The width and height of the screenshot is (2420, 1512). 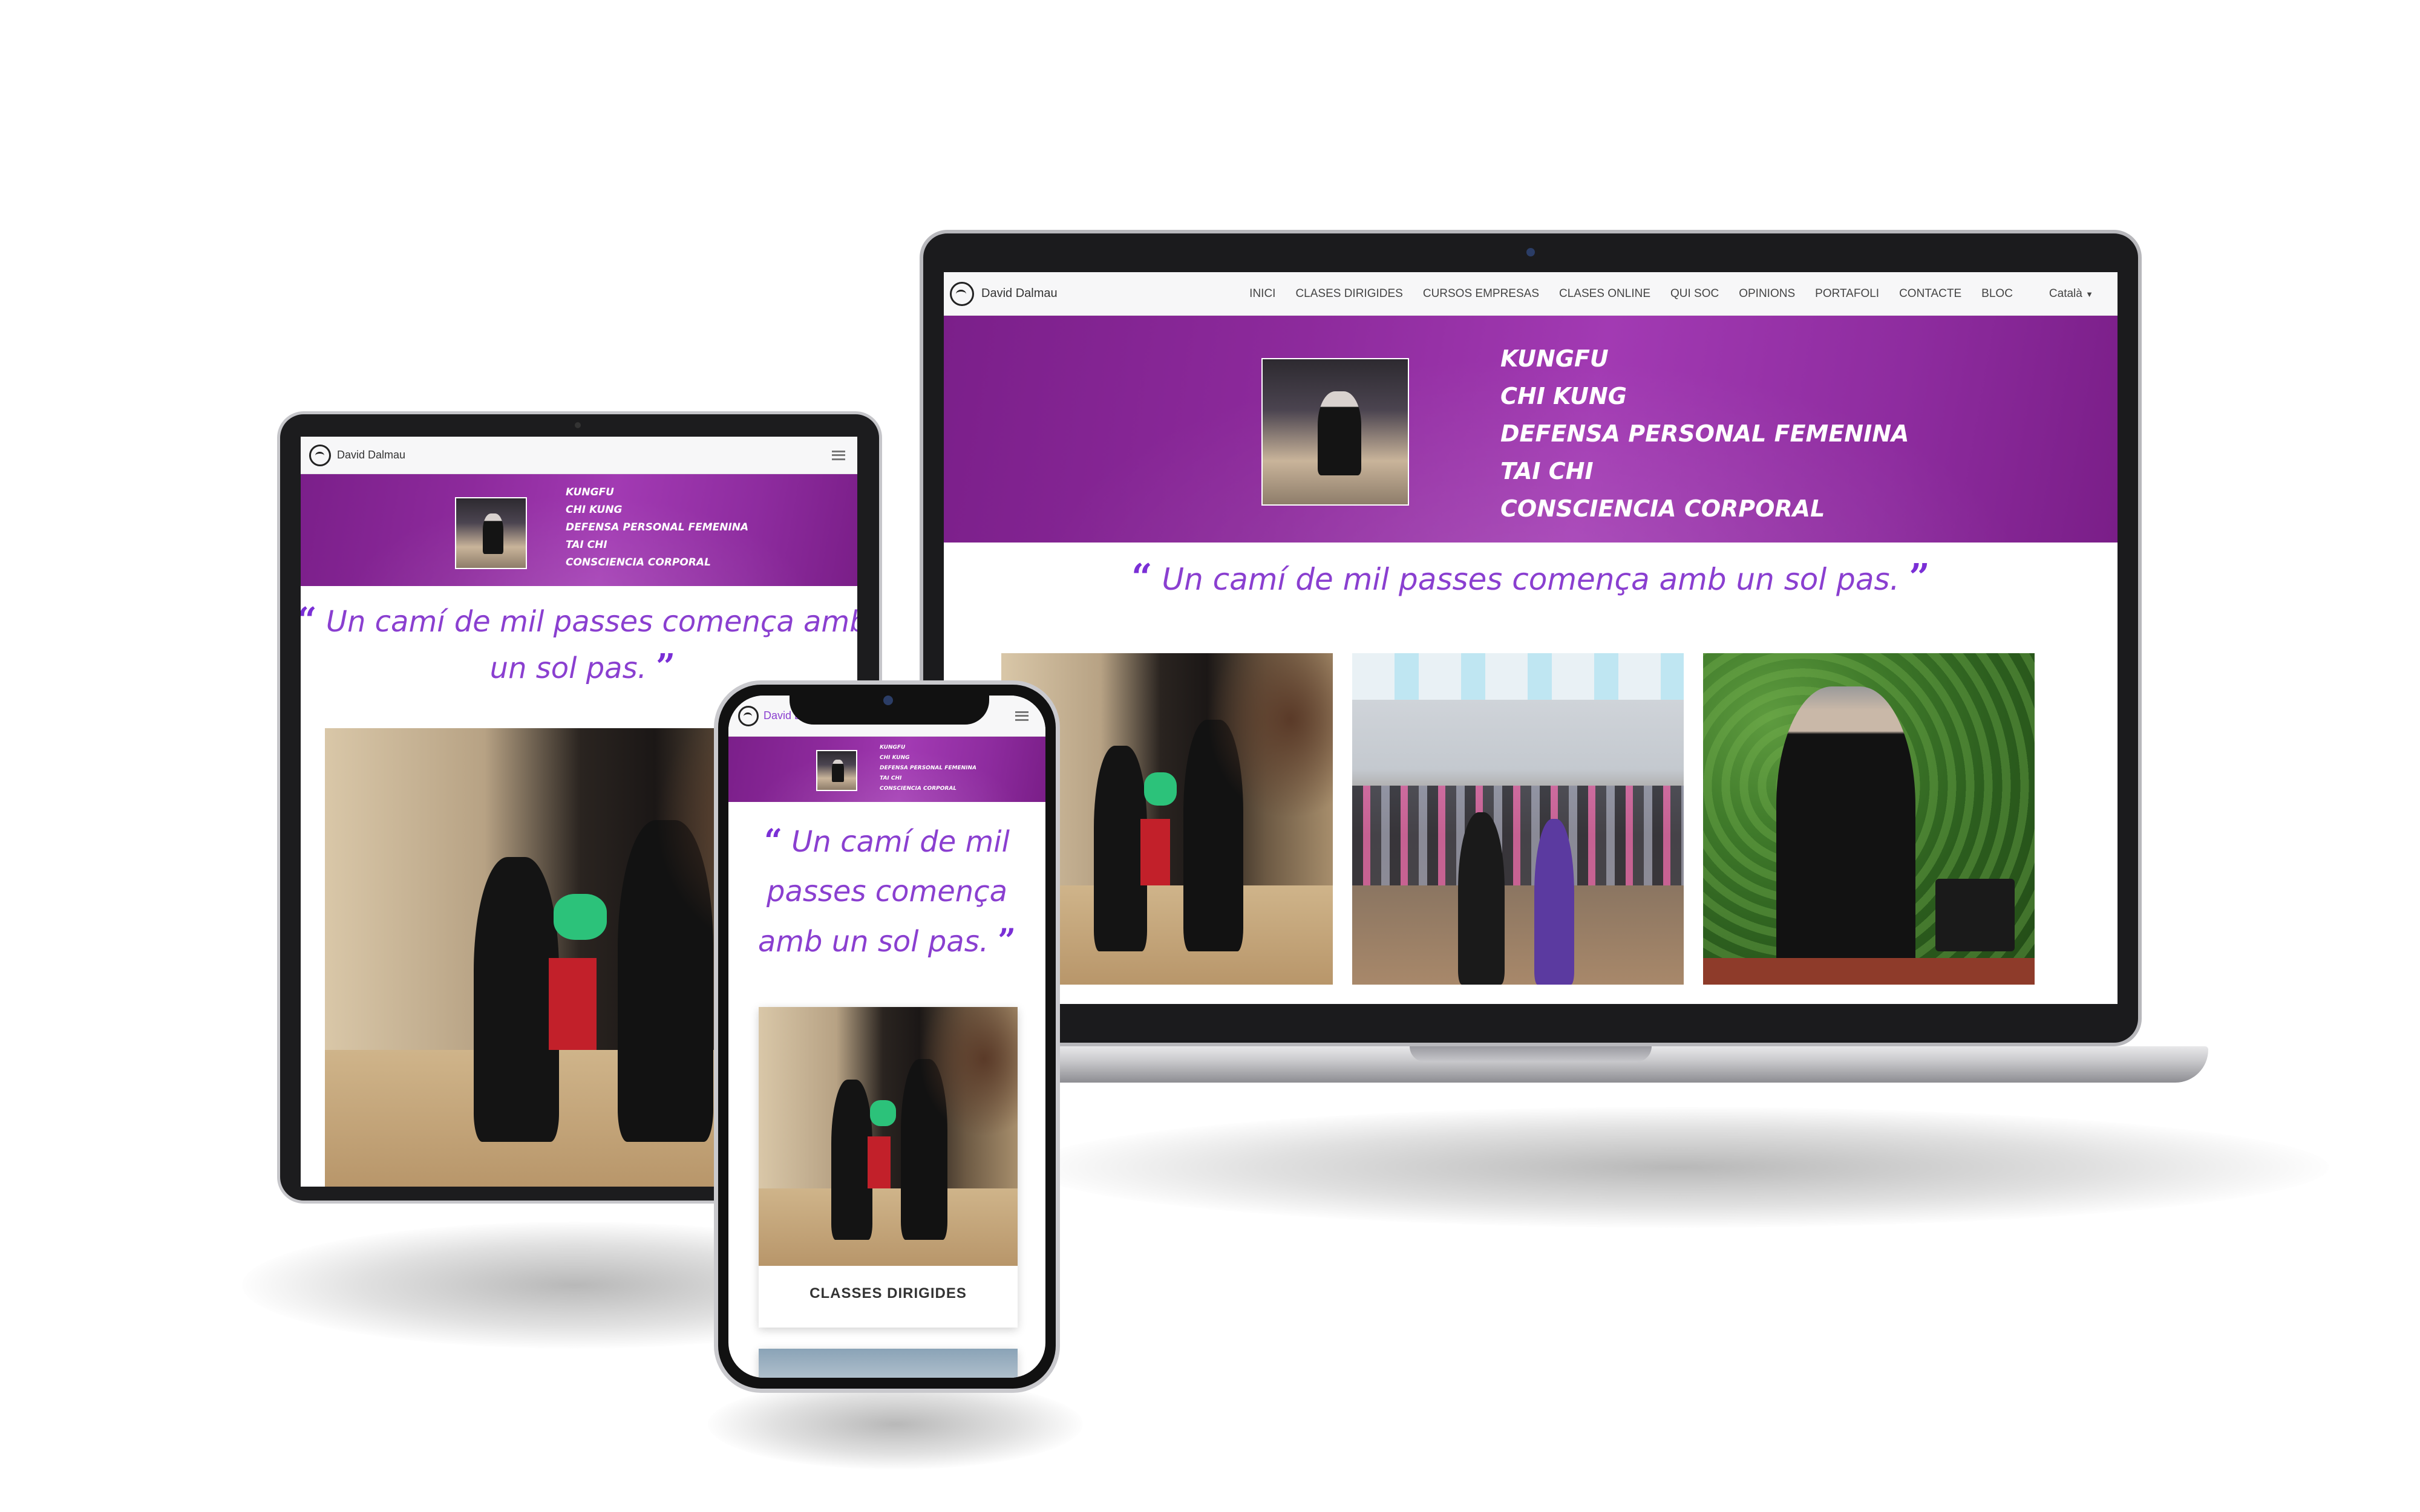 What do you see at coordinates (1531, 252) in the screenshot?
I see `laptop-camera` at bounding box center [1531, 252].